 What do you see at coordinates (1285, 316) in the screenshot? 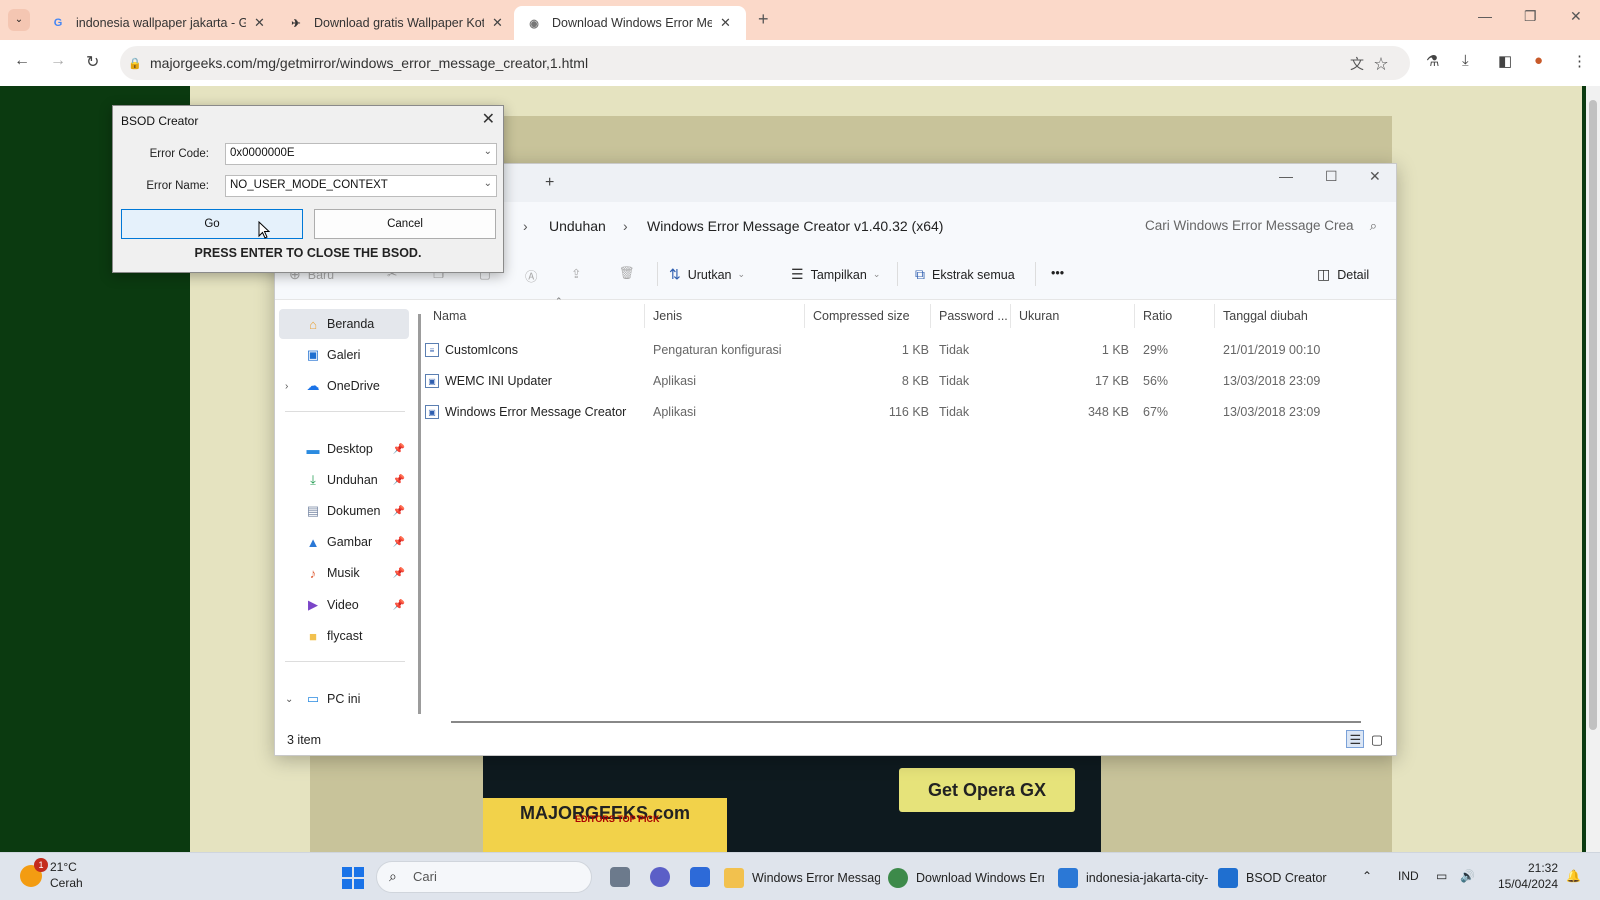
I see `column-header-date: Tanggal diubah` at bounding box center [1285, 316].